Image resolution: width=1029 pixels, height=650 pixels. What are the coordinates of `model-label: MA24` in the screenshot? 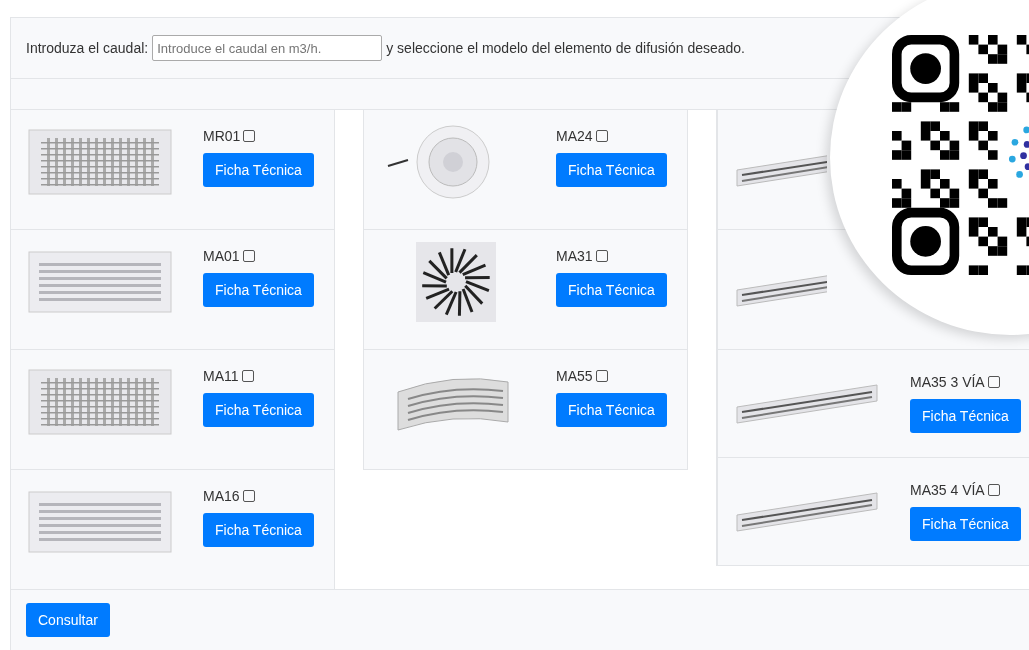 It's located at (574, 136).